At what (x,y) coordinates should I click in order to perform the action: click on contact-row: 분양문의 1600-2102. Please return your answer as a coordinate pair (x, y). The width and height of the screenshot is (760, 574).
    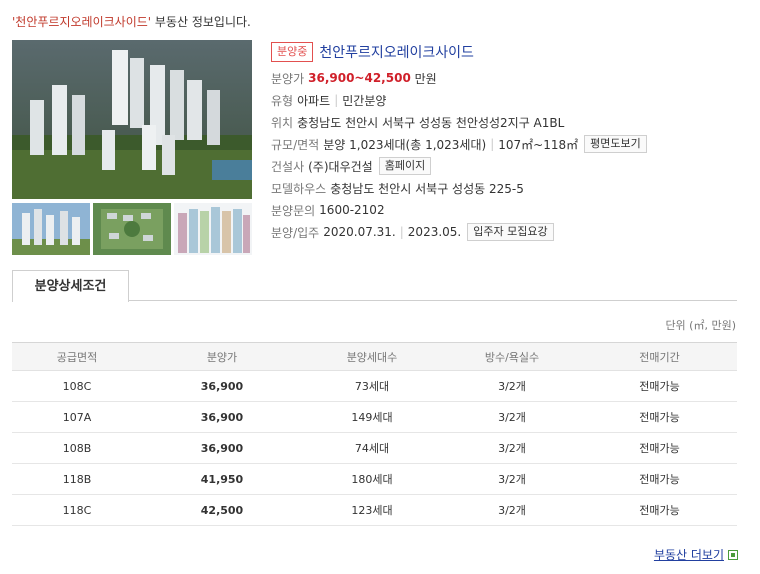
    Looking at the image, I should click on (328, 210).